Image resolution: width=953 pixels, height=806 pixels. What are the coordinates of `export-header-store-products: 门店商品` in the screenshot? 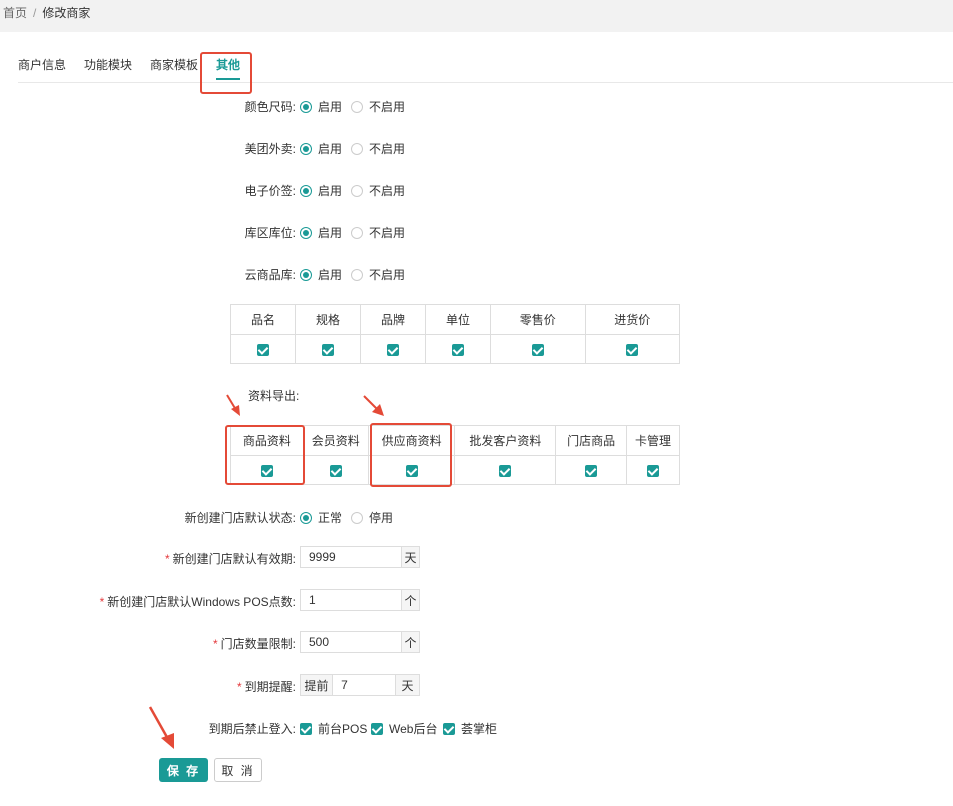 It's located at (591, 440).